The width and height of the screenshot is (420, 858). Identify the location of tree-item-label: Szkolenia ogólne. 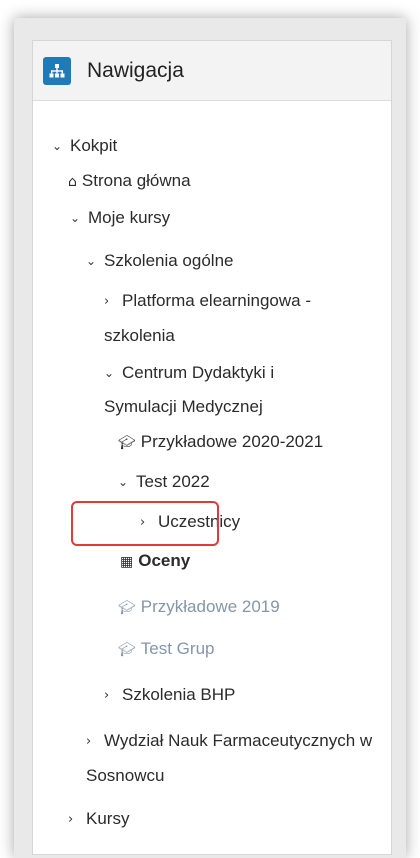
(169, 260).